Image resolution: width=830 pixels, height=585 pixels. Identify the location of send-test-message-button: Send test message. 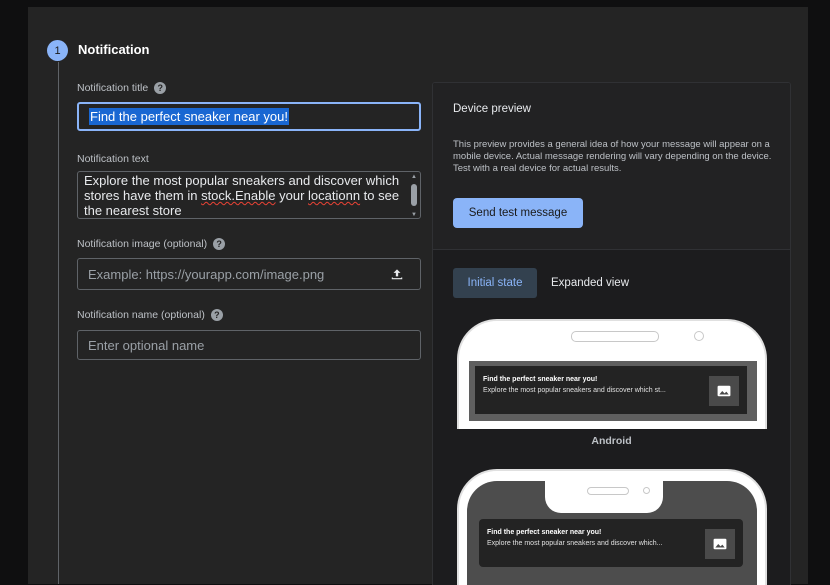
(518, 213).